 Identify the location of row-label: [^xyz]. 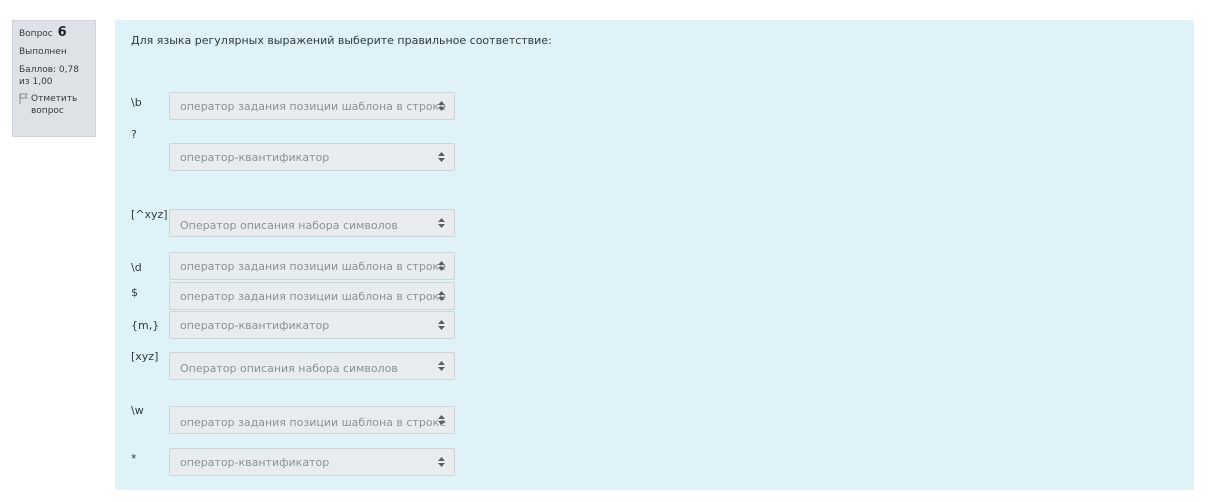
(149, 214).